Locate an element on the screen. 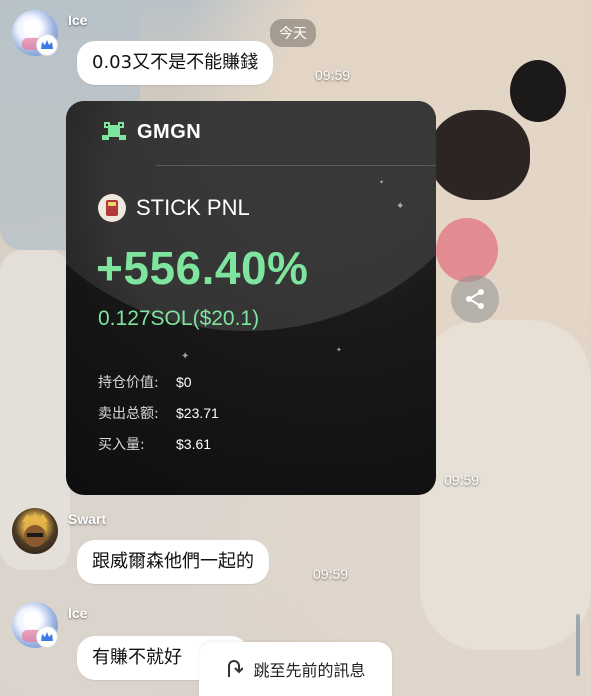  wallpaper-dog-tongue is located at coordinates (467, 250).